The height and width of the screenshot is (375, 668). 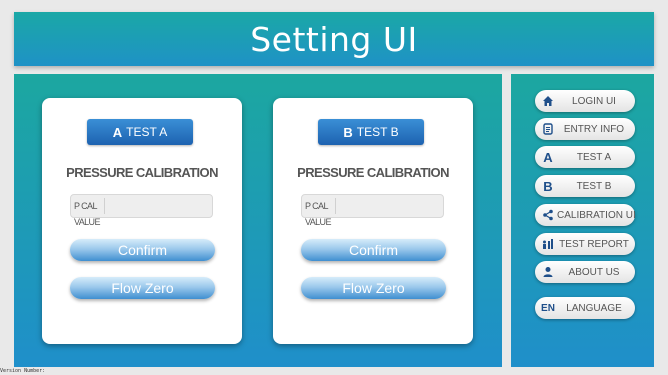 What do you see at coordinates (594, 244) in the screenshot?
I see `sidebar-item-label: TEST REPORT` at bounding box center [594, 244].